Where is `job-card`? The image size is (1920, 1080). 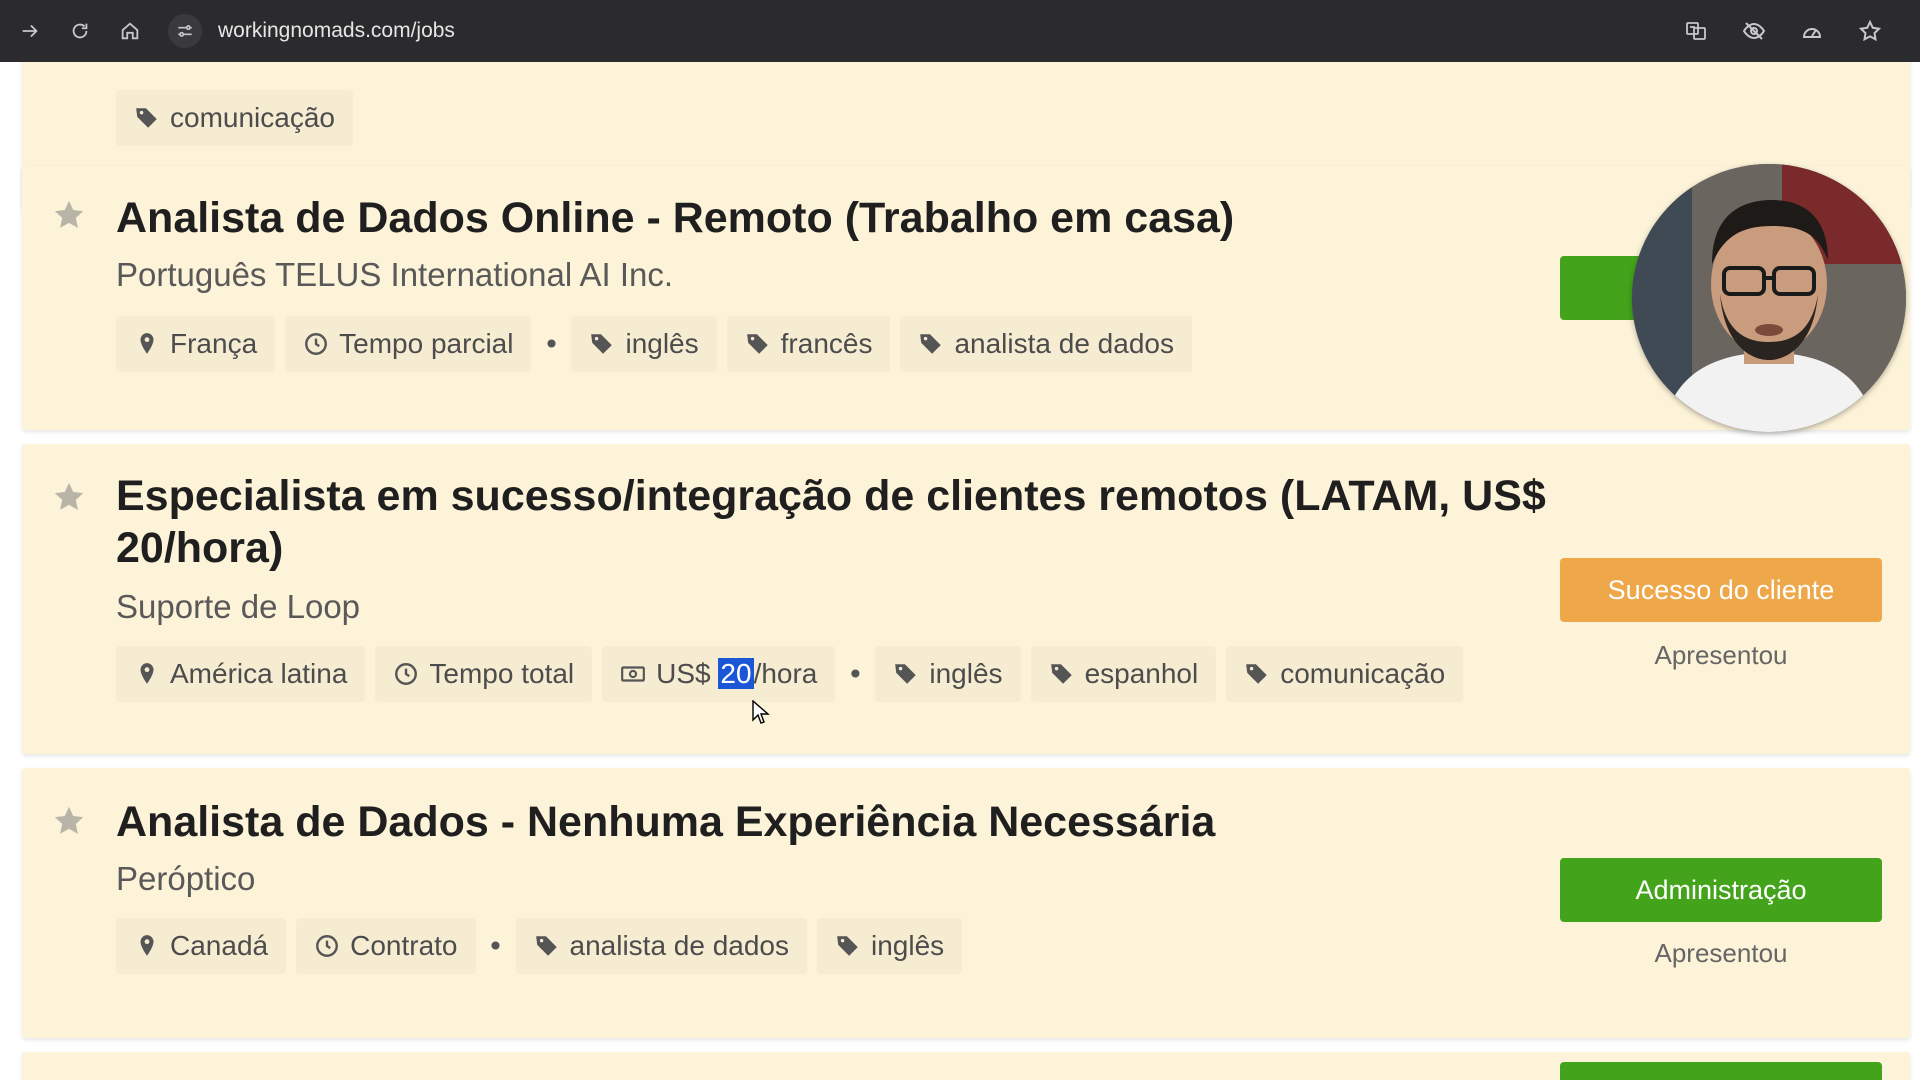 job-card is located at coordinates (966, 1066).